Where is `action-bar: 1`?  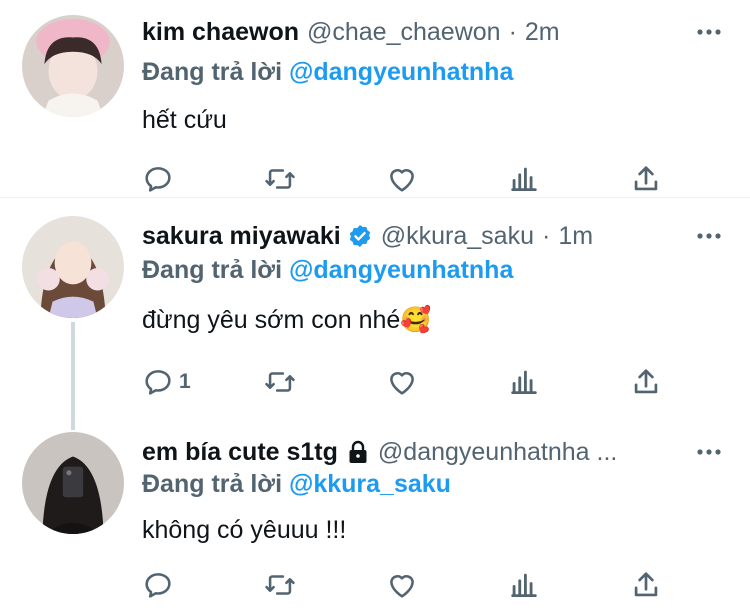 action-bar: 1 is located at coordinates (412, 382).